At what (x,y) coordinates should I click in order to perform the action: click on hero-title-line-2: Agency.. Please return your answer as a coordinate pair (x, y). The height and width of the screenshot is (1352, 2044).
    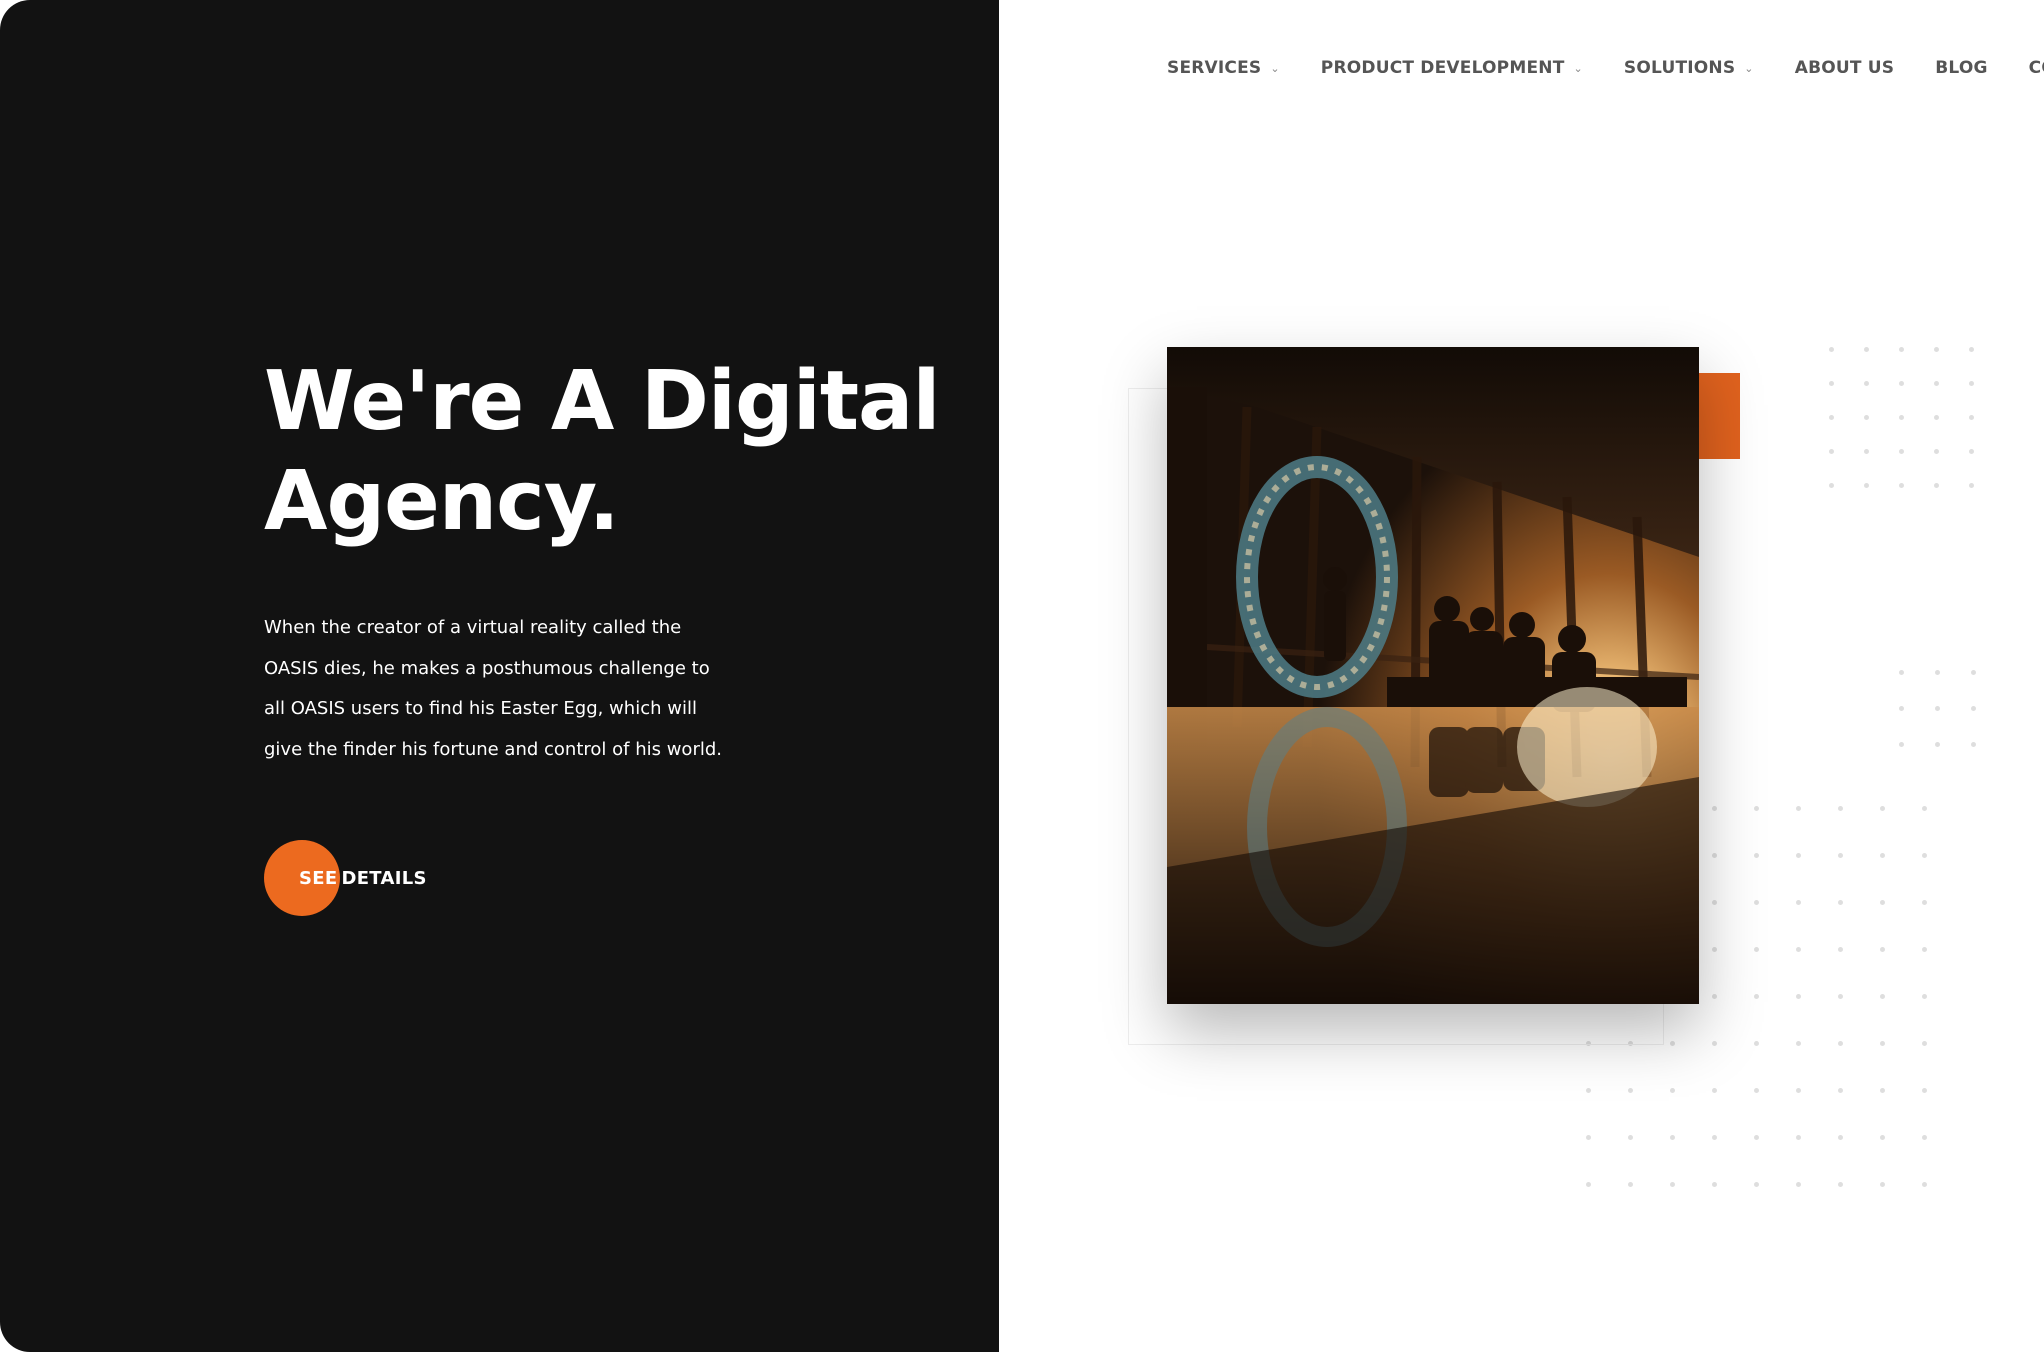
    Looking at the image, I should click on (442, 501).